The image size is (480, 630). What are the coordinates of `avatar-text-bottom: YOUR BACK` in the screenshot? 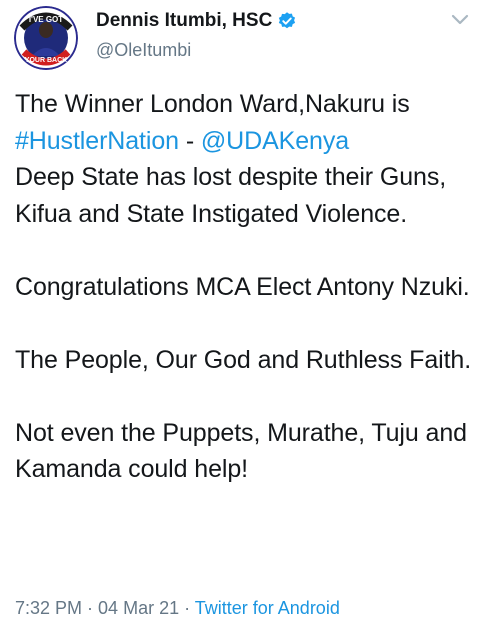 It's located at (46, 60).